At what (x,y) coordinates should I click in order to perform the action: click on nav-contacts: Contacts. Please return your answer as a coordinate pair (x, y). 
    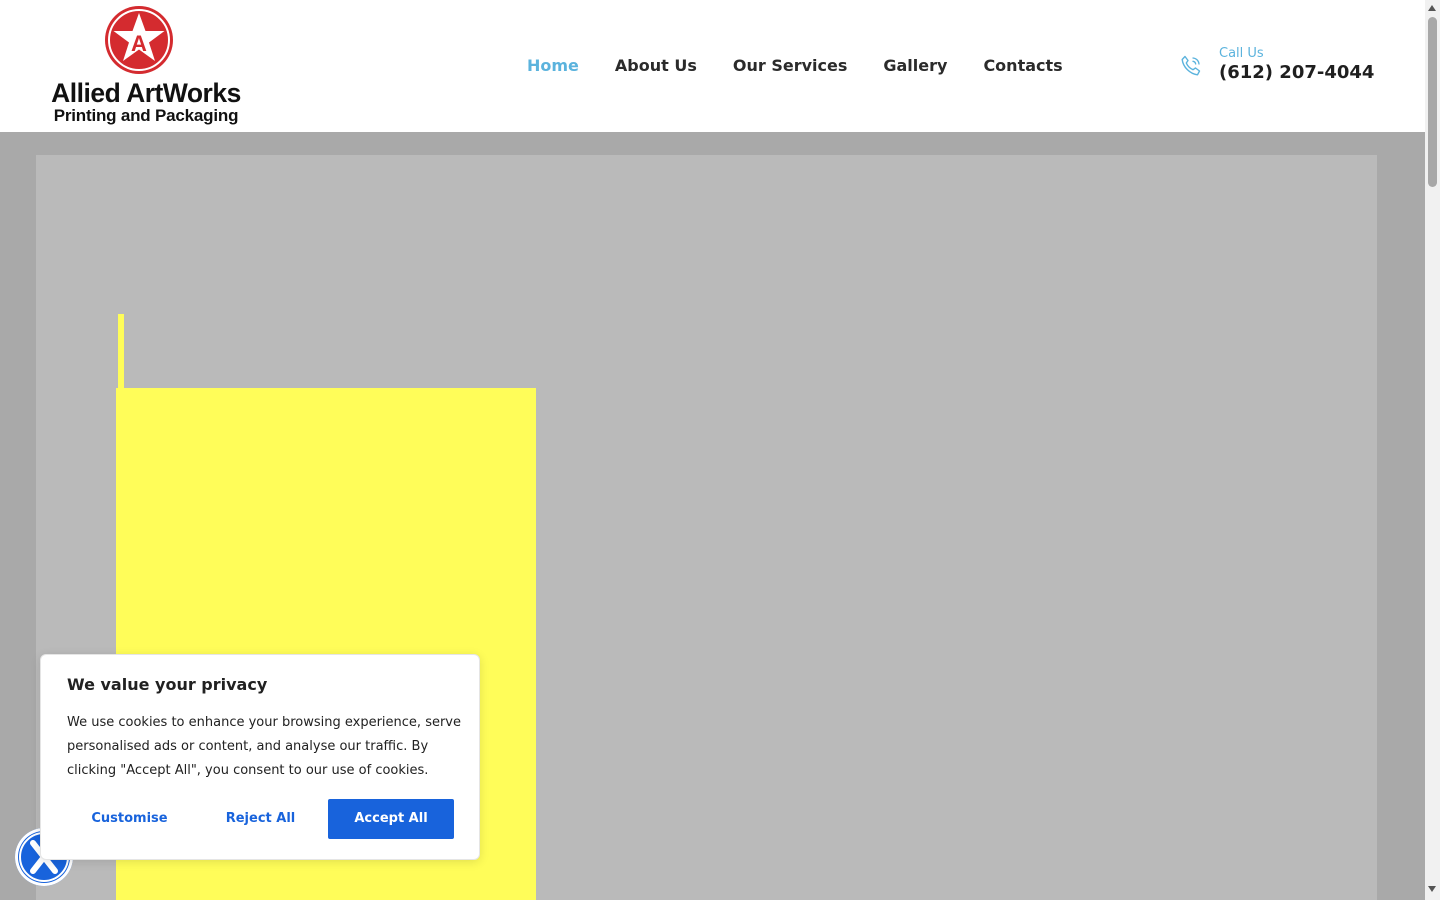
    Looking at the image, I should click on (1022, 65).